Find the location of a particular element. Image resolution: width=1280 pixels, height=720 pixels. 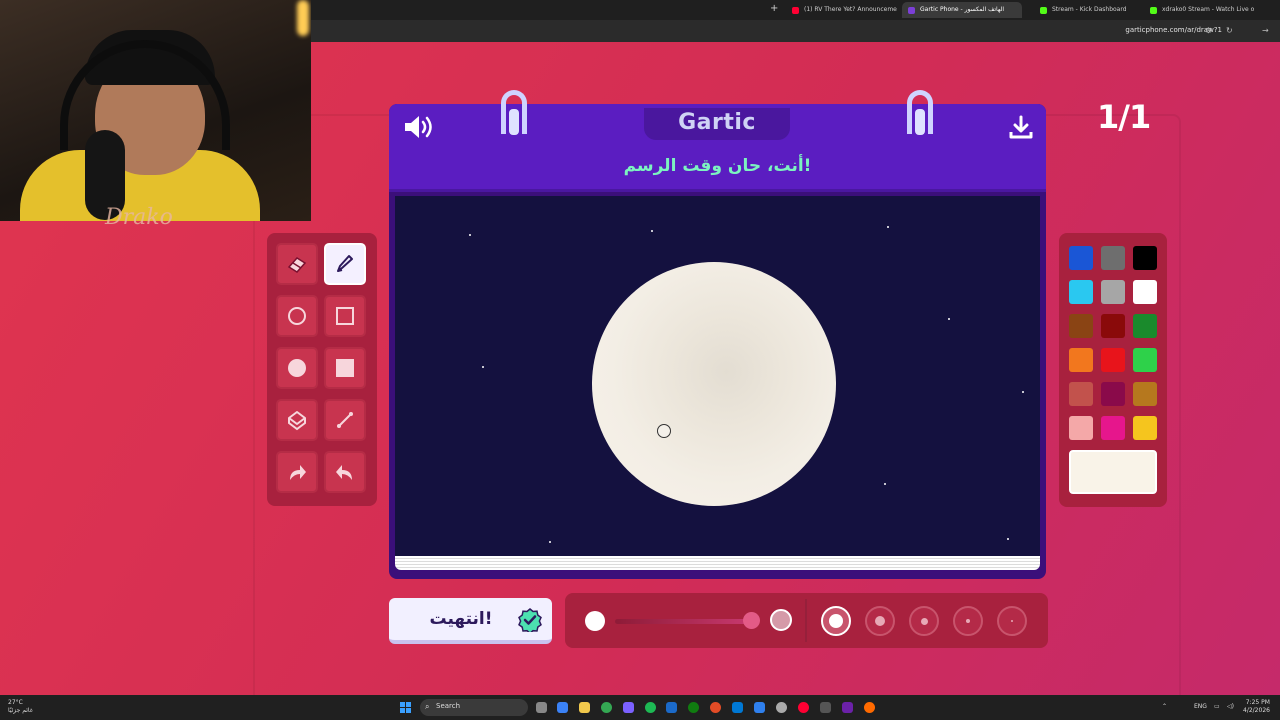

opacity-slider is located at coordinates (685, 621).